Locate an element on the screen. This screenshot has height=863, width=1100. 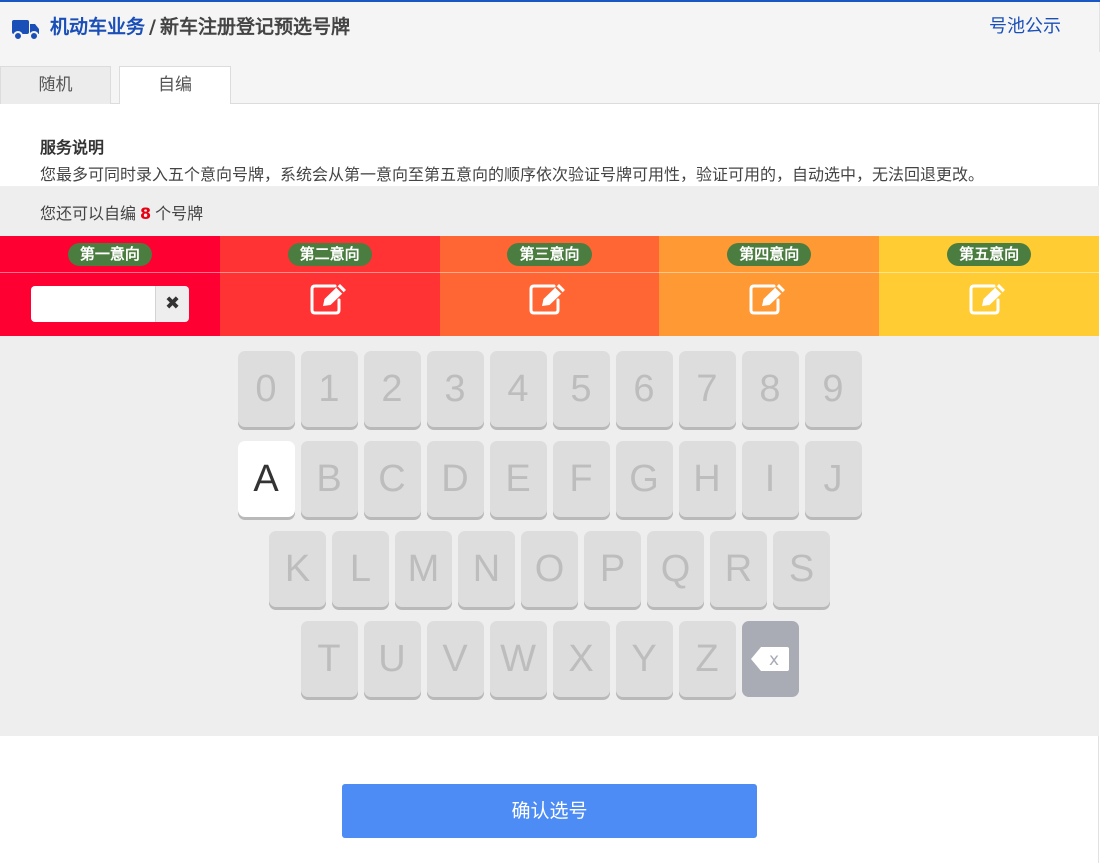
key-i: I is located at coordinates (770, 479).